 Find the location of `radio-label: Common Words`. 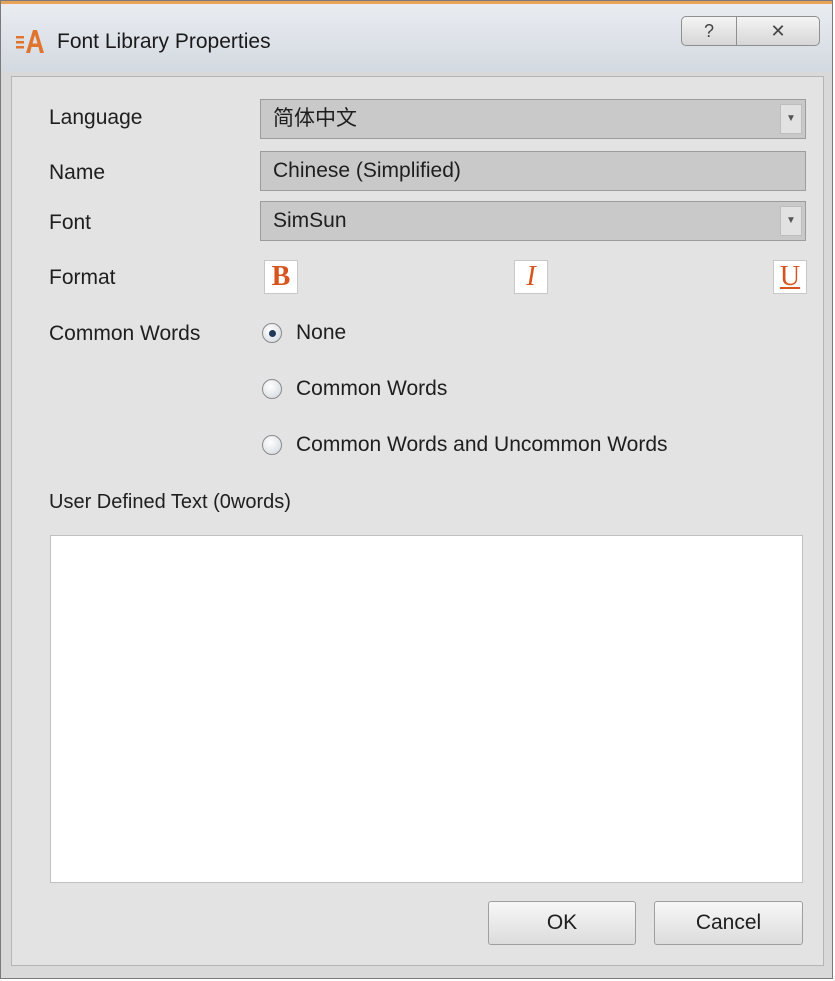

radio-label: Common Words is located at coordinates (372, 388).